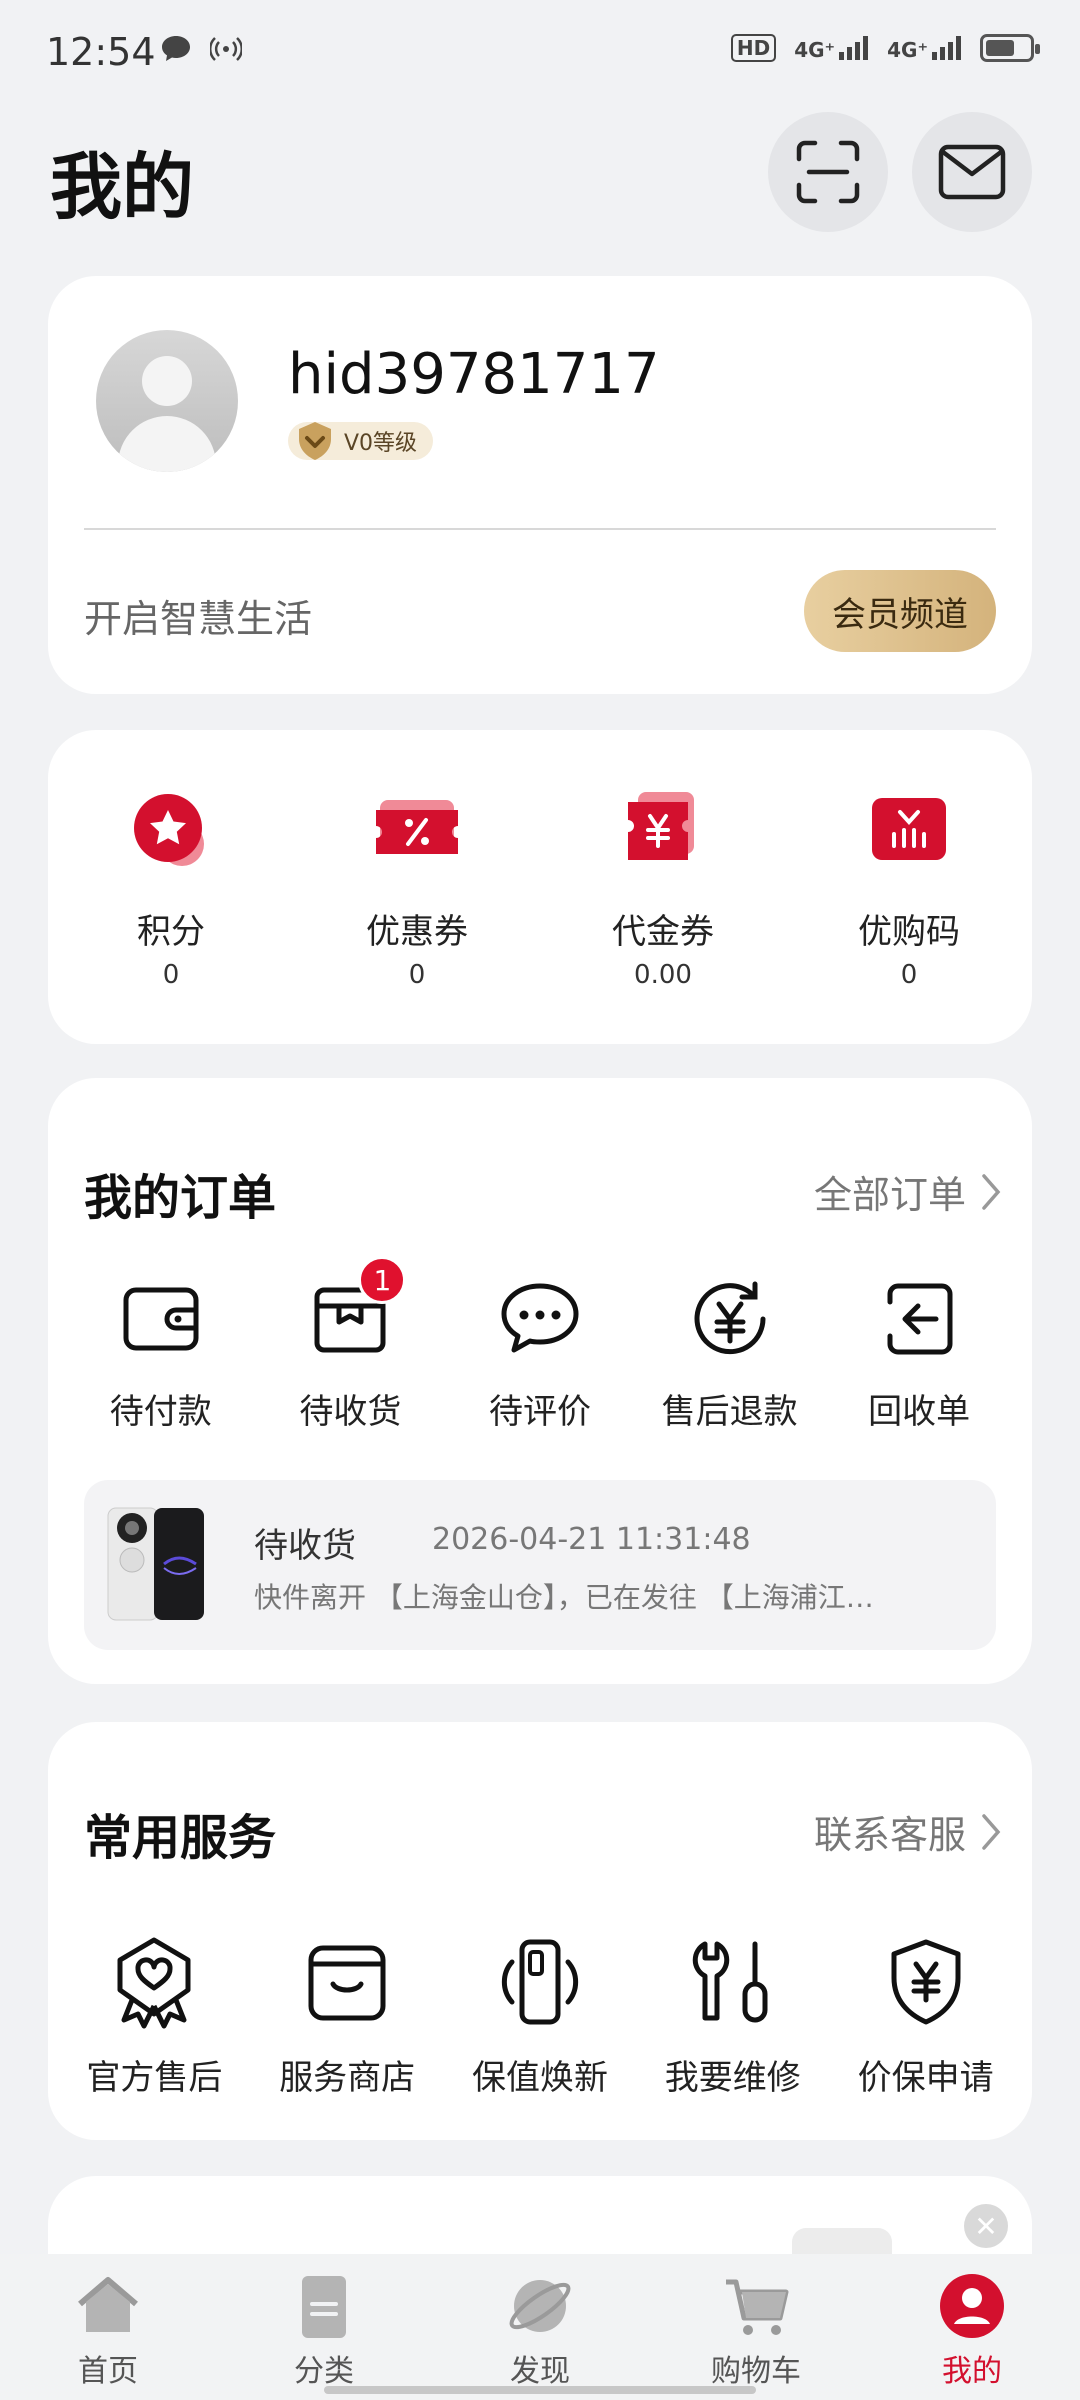 The height and width of the screenshot is (2400, 1080). Describe the element at coordinates (753, 48) in the screenshot. I see `hd-indicator: HD` at that location.